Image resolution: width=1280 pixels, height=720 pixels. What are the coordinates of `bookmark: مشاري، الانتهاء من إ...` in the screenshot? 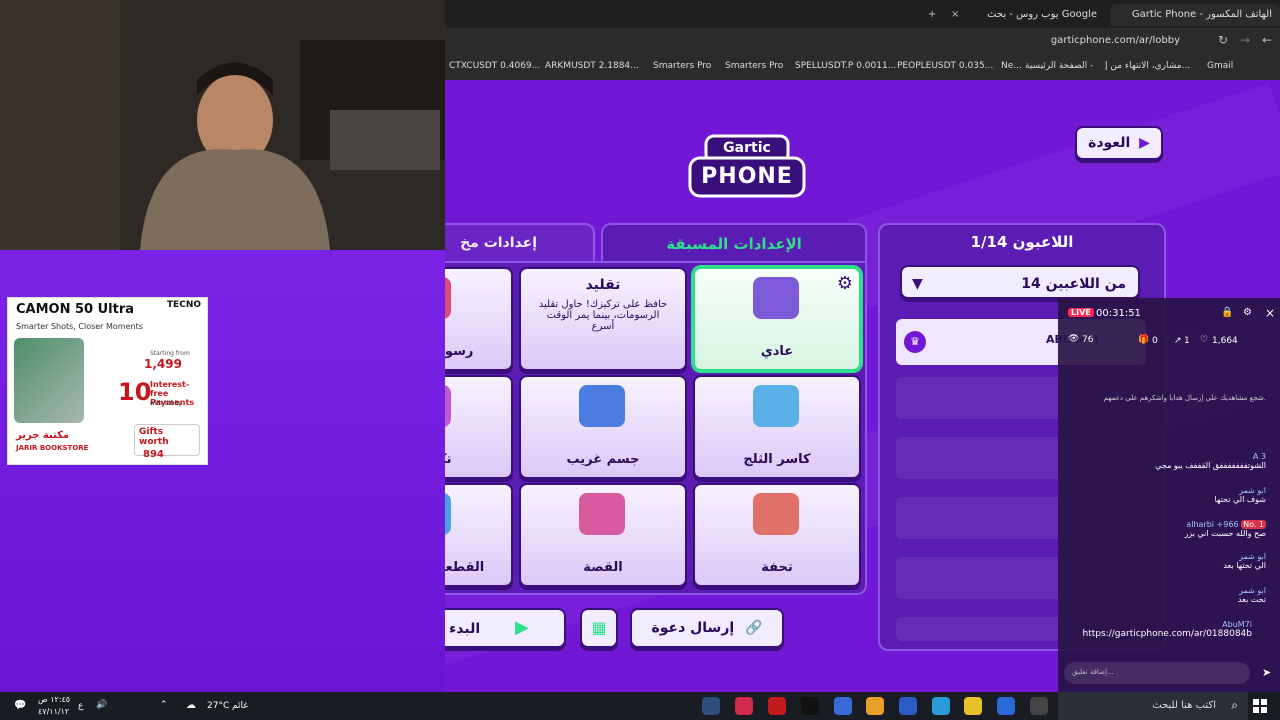 It's located at (1147, 66).